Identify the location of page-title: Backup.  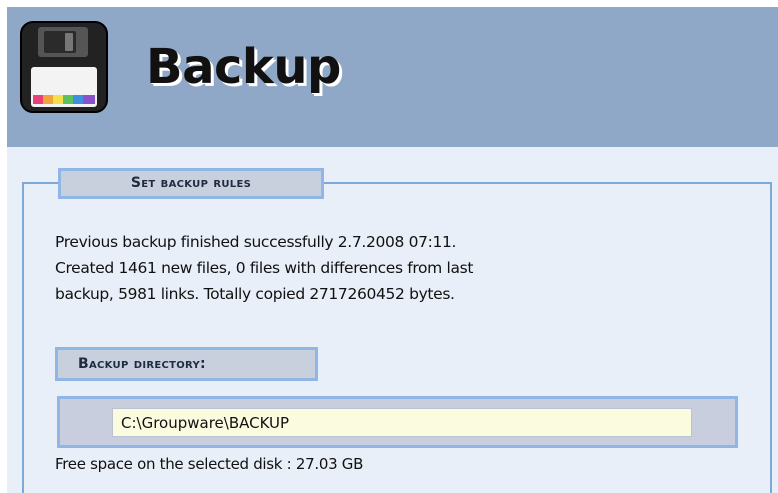
(243, 67).